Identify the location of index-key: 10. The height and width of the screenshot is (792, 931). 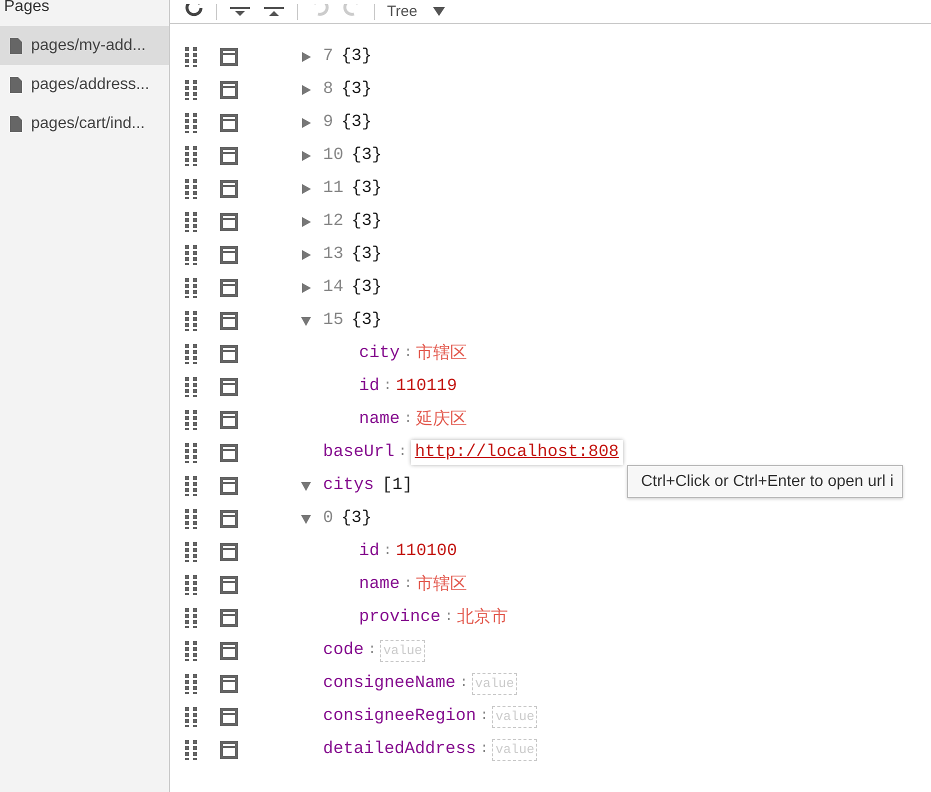
(333, 155).